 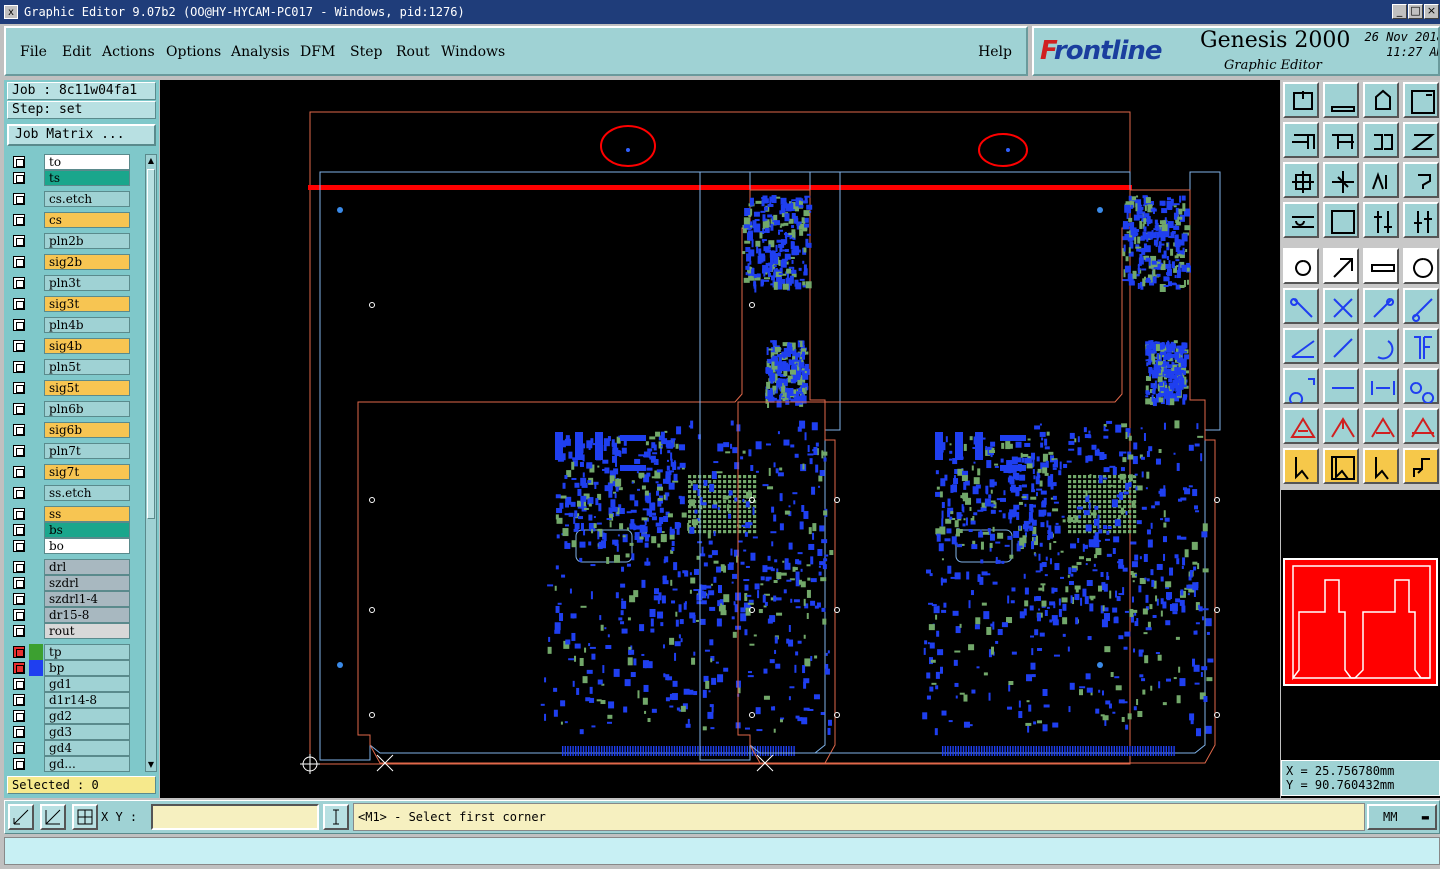 What do you see at coordinates (995, 52) in the screenshot?
I see `menu-help: Help` at bounding box center [995, 52].